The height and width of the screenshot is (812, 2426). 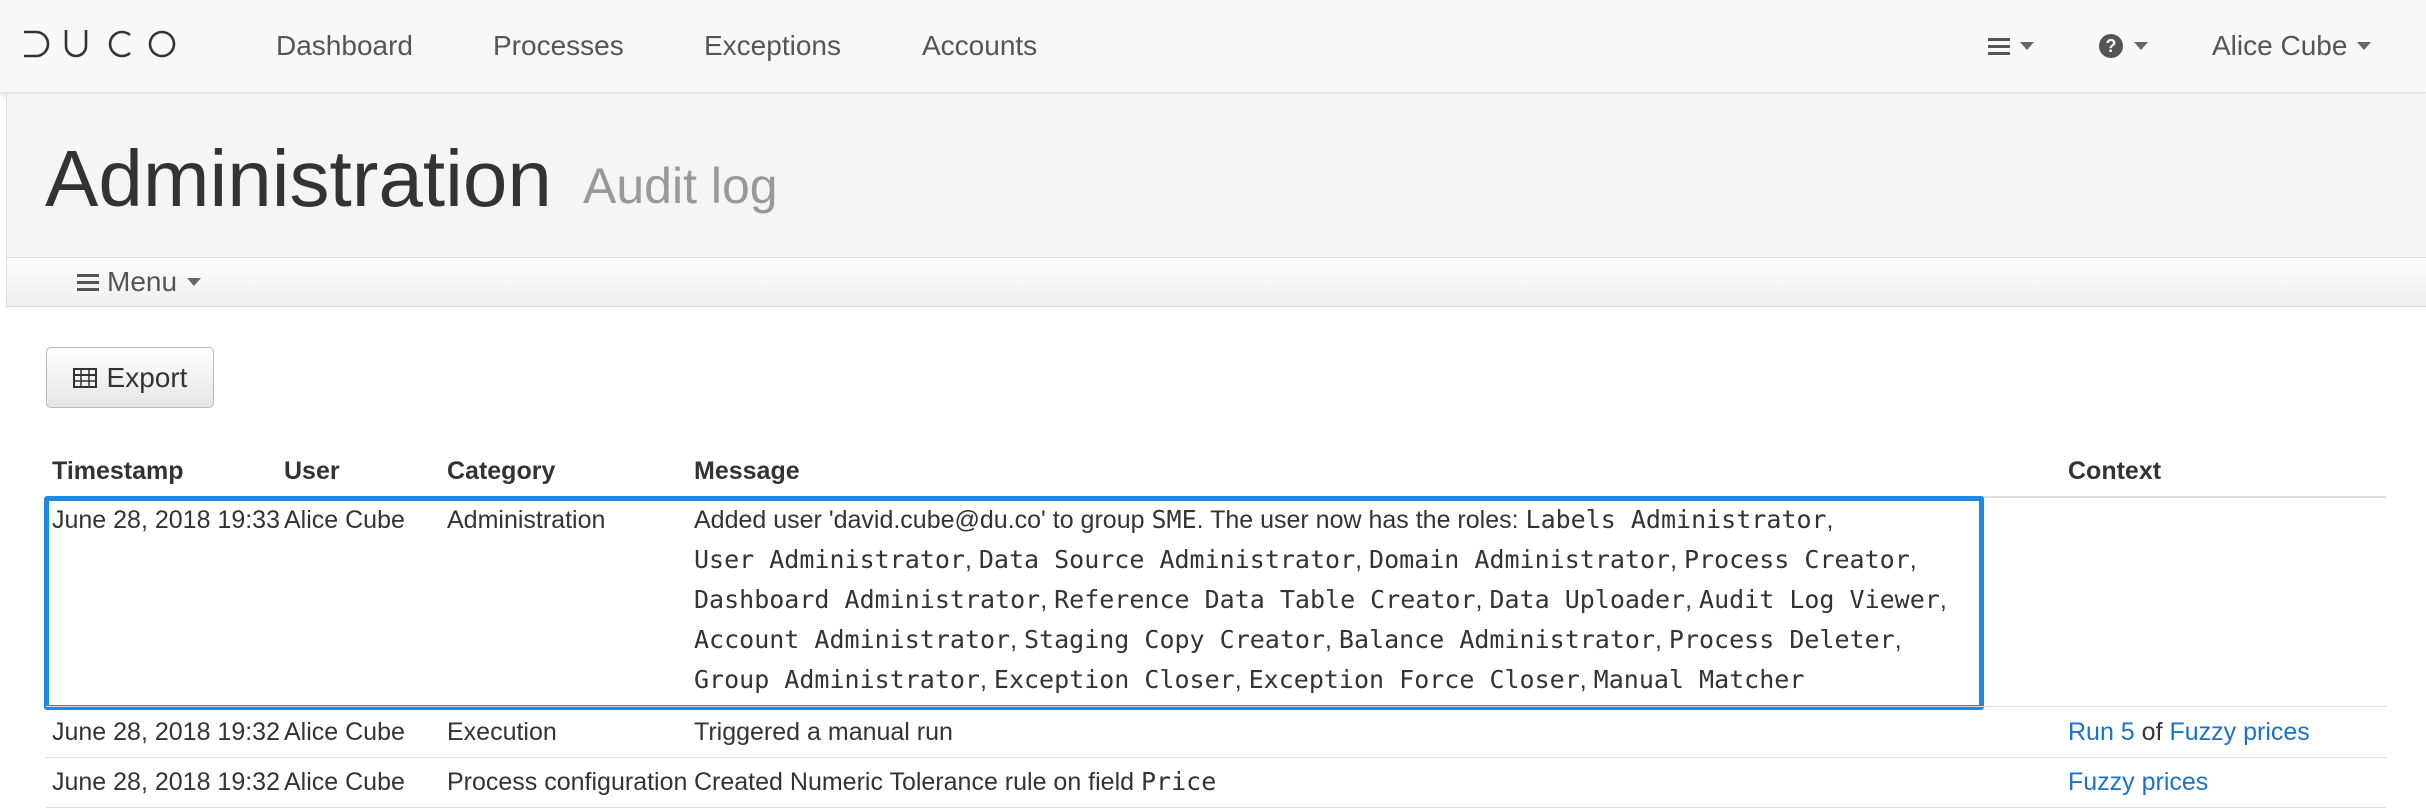 I want to click on user-menu-dropdown: Alice Cube, so click(x=2292, y=46).